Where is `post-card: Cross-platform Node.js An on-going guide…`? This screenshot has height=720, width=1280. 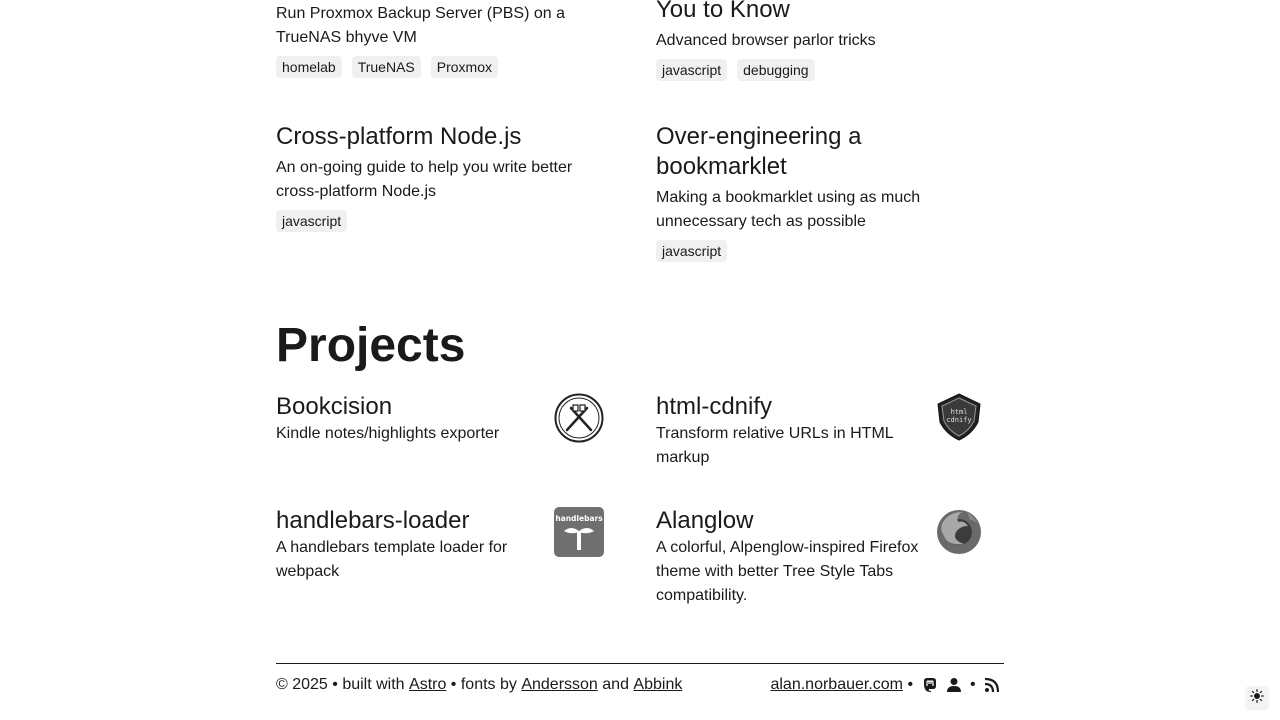
post-card: Cross-platform Node.js An on-going guide… is located at coordinates (446, 177).